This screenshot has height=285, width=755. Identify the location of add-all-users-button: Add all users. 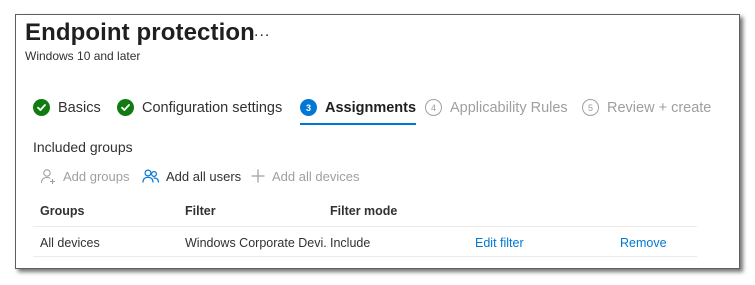
(191, 176).